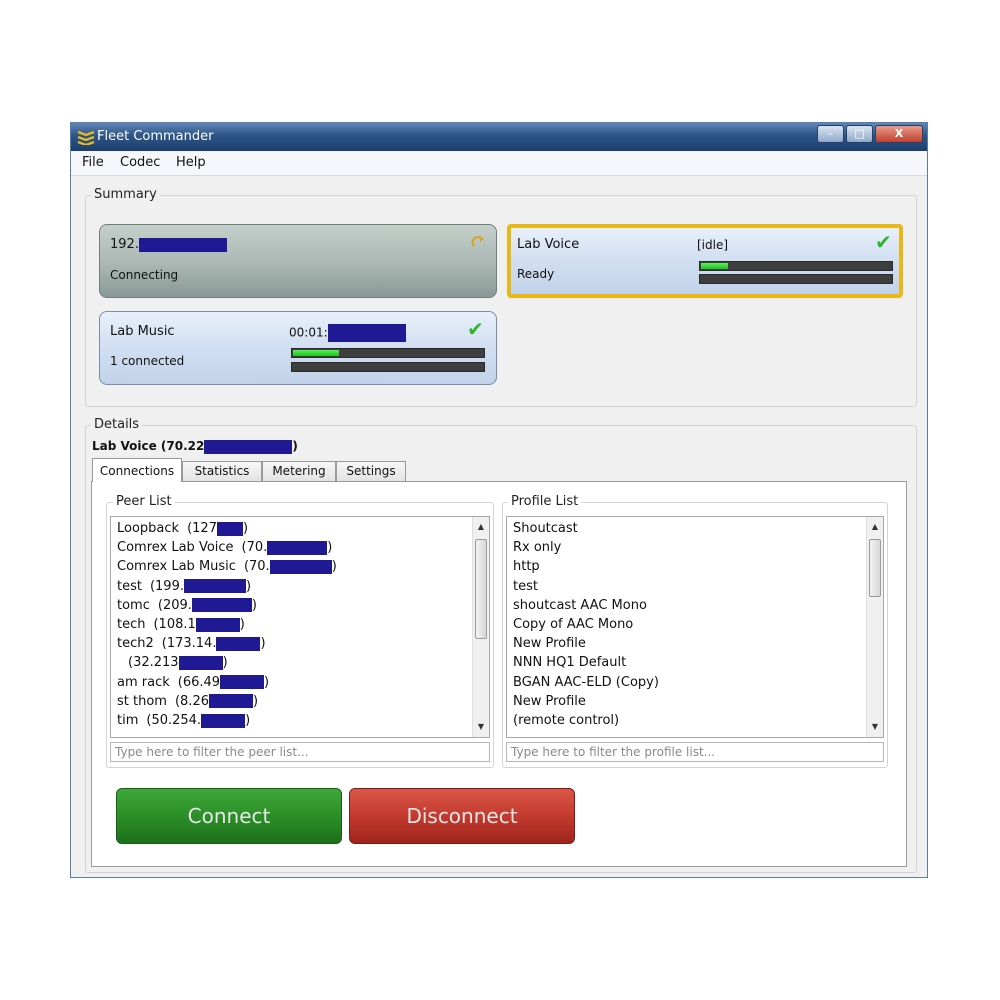  Describe the element at coordinates (227, 566) in the screenshot. I see `peer-list-item: Comrex Lab Music (70.)` at that location.